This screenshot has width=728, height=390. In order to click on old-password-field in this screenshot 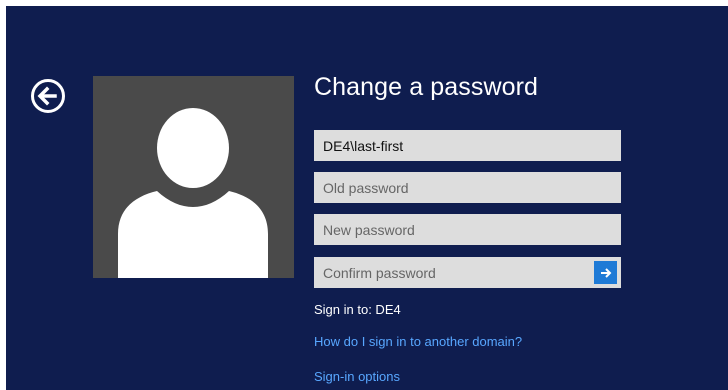, I will do `click(467, 187)`.